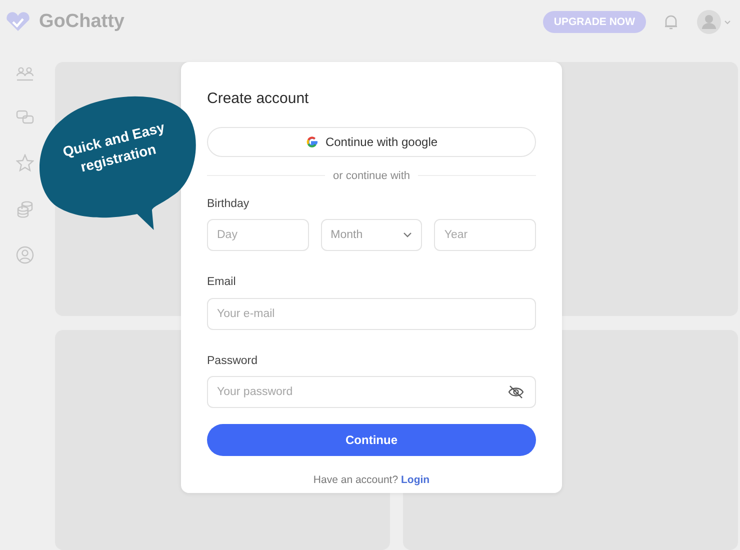 Image resolution: width=740 pixels, height=550 pixels. Describe the element at coordinates (415, 480) in the screenshot. I see `login-link: Login` at that location.